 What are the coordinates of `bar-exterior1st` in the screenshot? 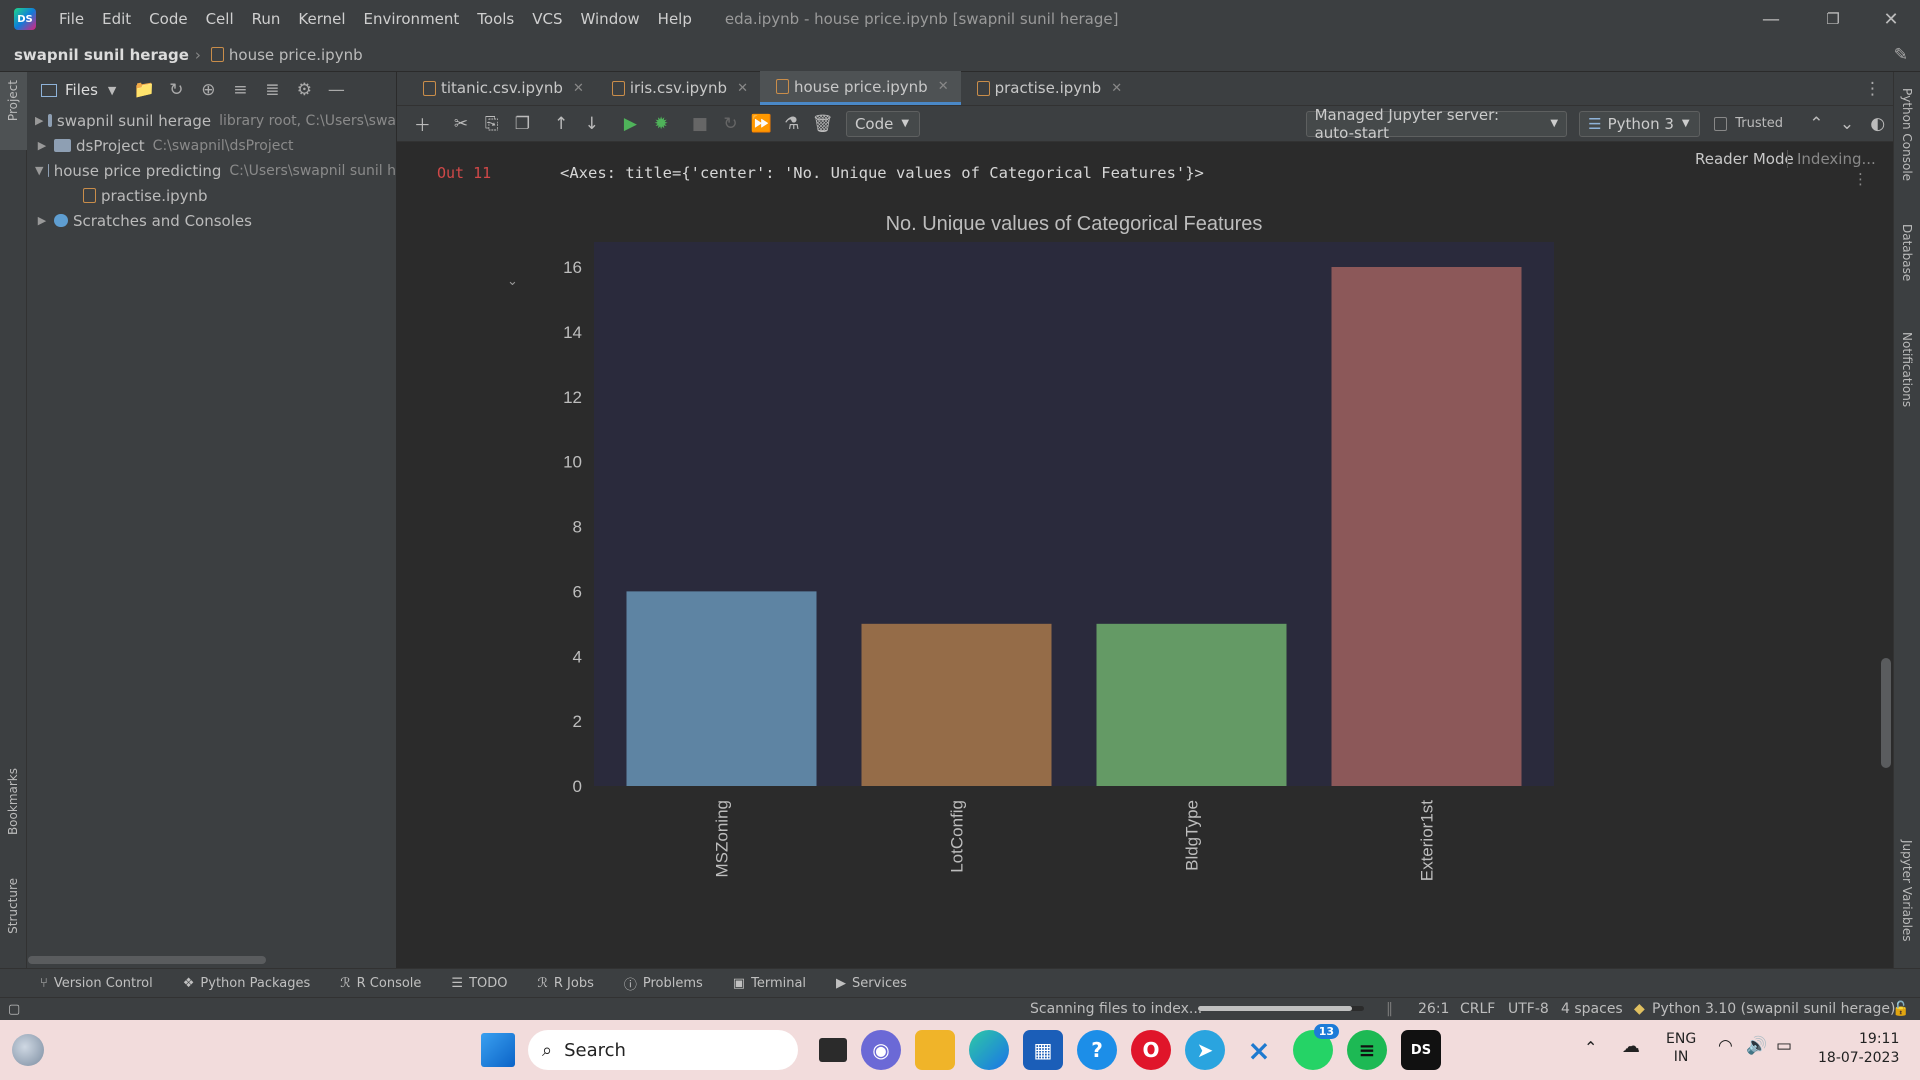 It's located at (1426, 526).